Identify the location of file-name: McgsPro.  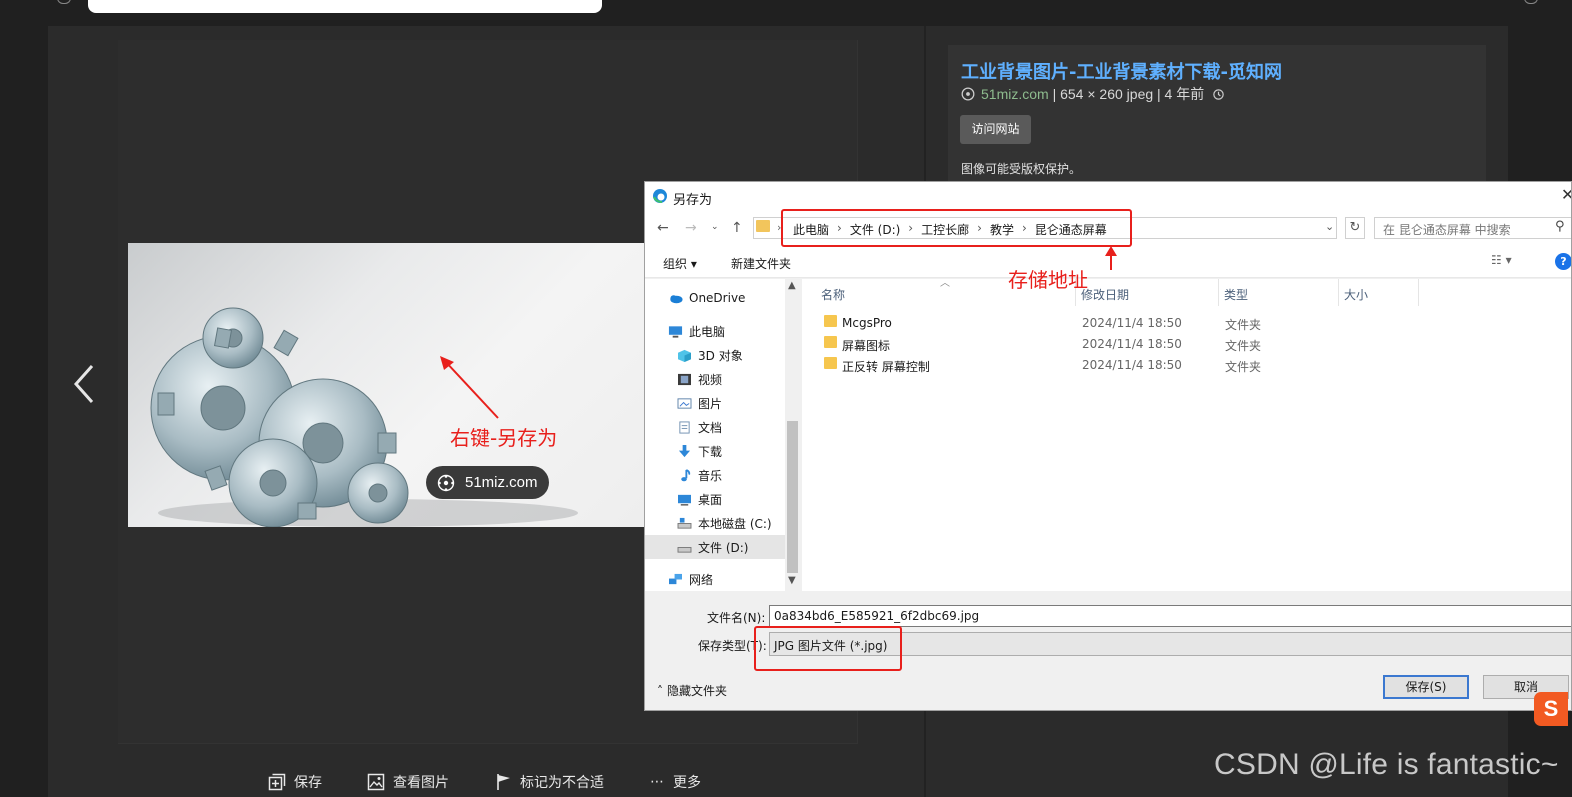
(867, 323).